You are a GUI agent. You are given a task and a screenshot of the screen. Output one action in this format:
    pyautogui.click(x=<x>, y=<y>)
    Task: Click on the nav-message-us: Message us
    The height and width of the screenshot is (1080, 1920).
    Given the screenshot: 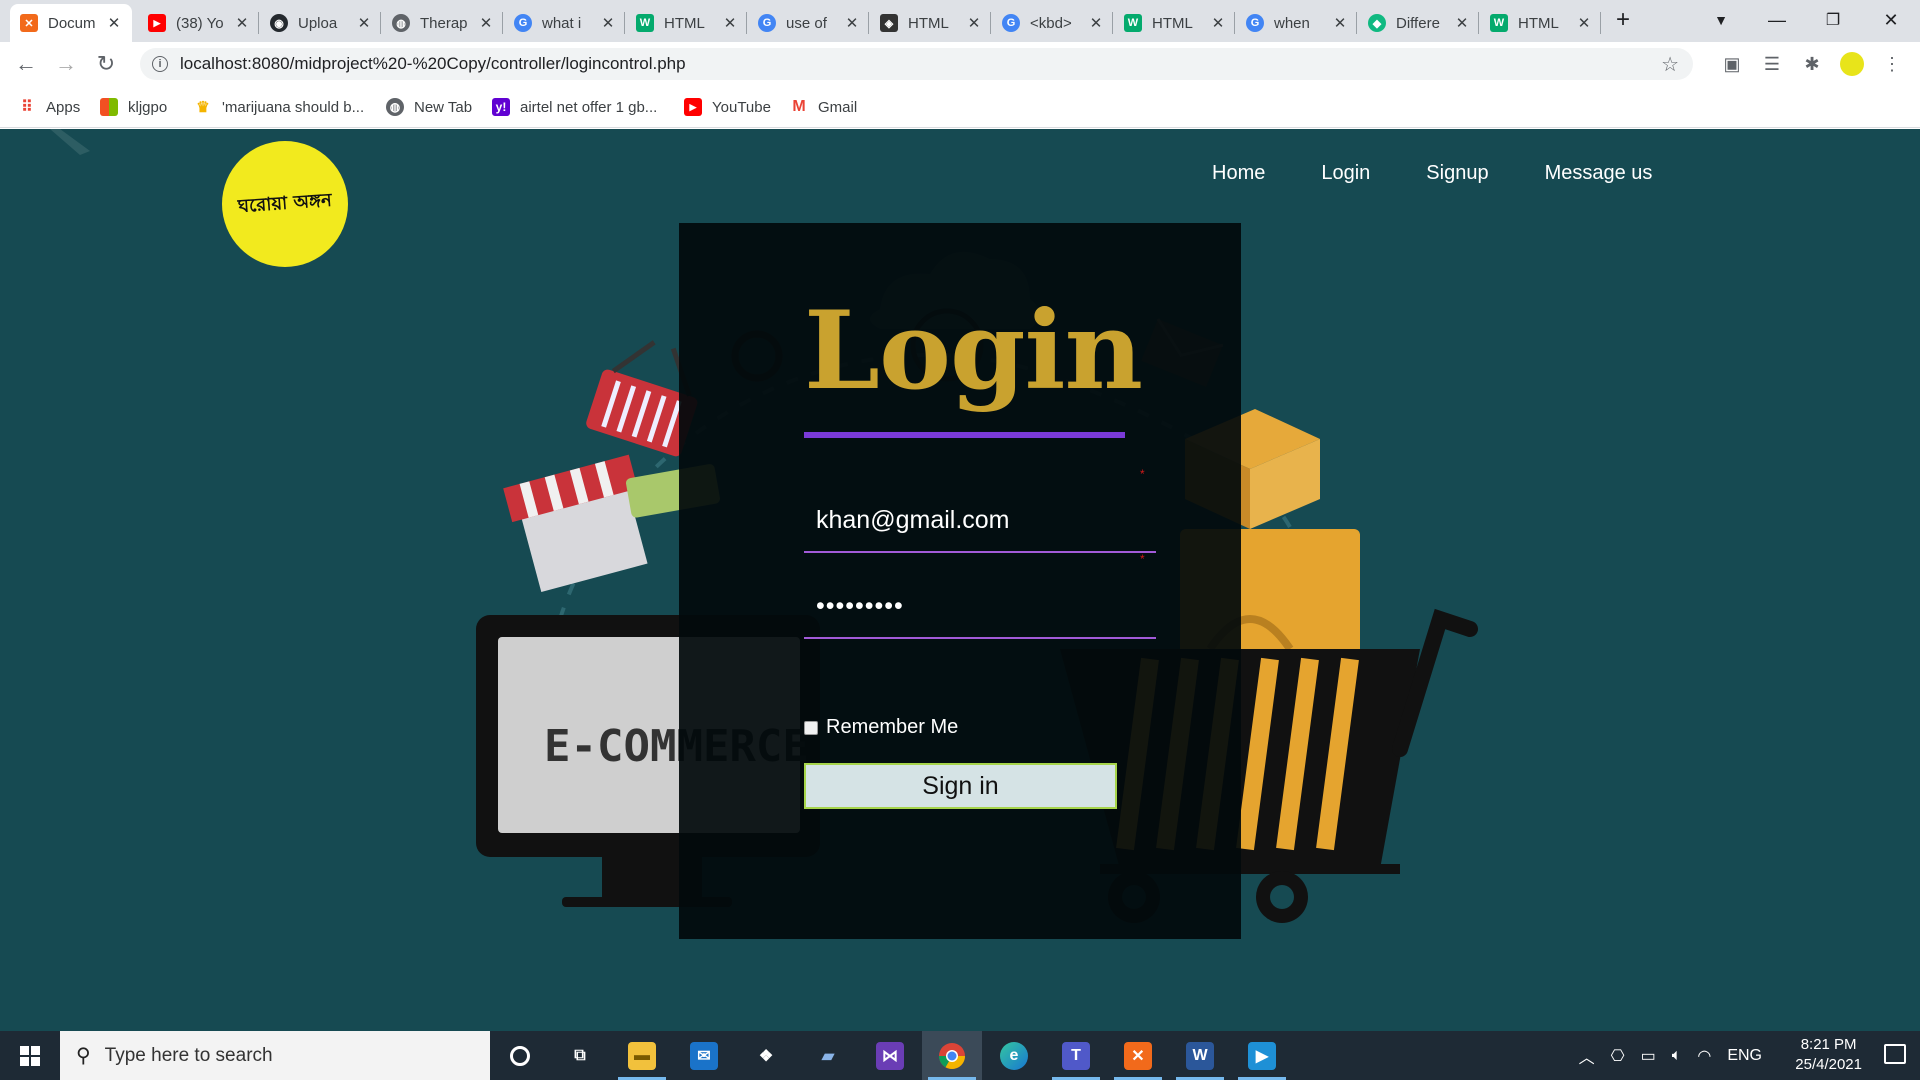 What is the action you would take?
    pyautogui.click(x=1599, y=173)
    